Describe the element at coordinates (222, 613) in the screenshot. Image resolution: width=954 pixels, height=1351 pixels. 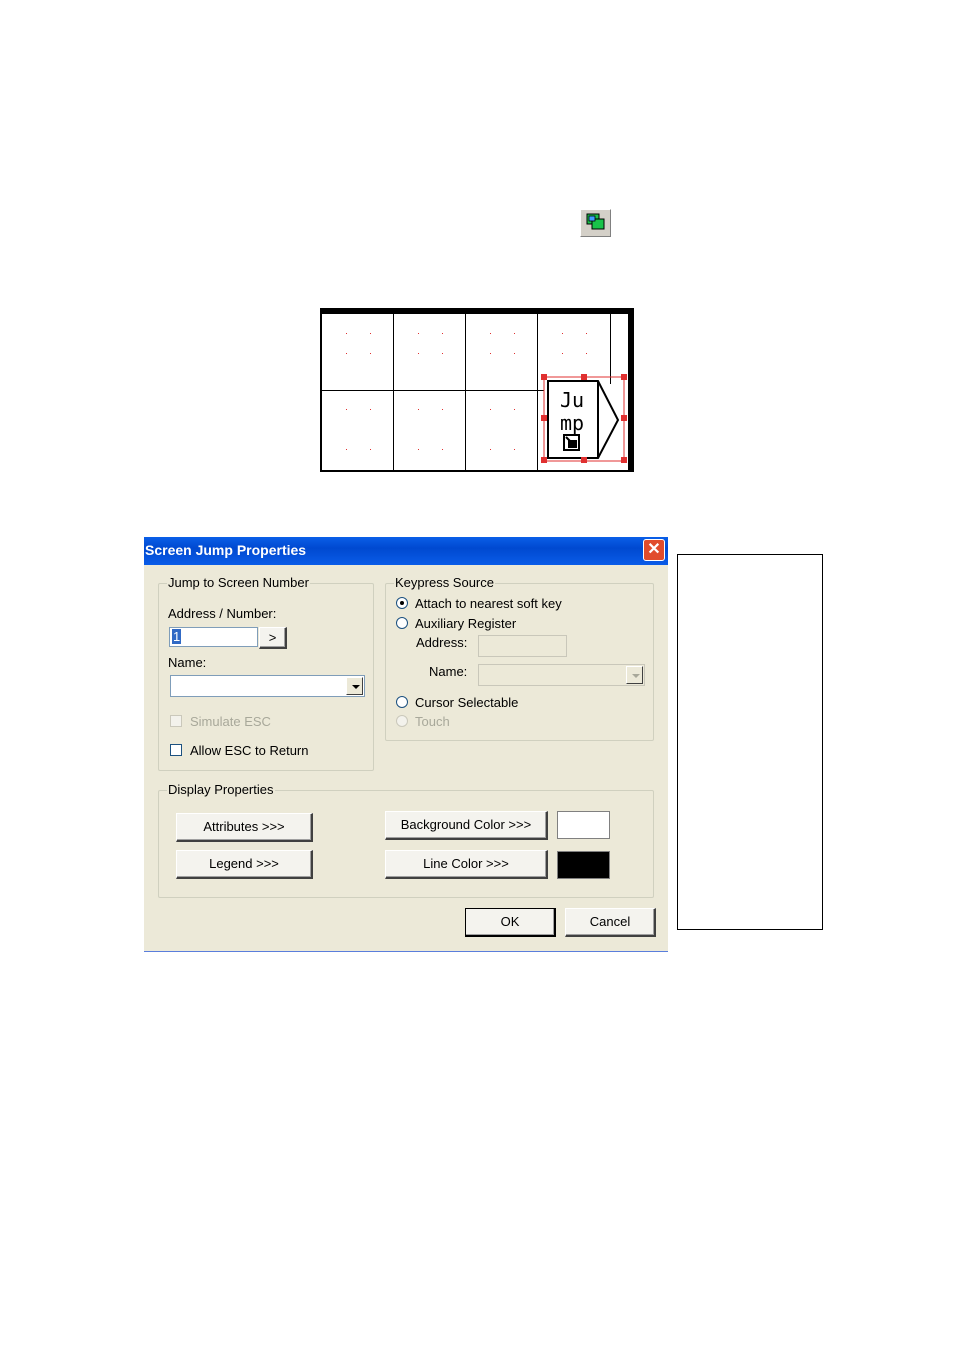
I see `address-number-label: Address / Number:` at that location.